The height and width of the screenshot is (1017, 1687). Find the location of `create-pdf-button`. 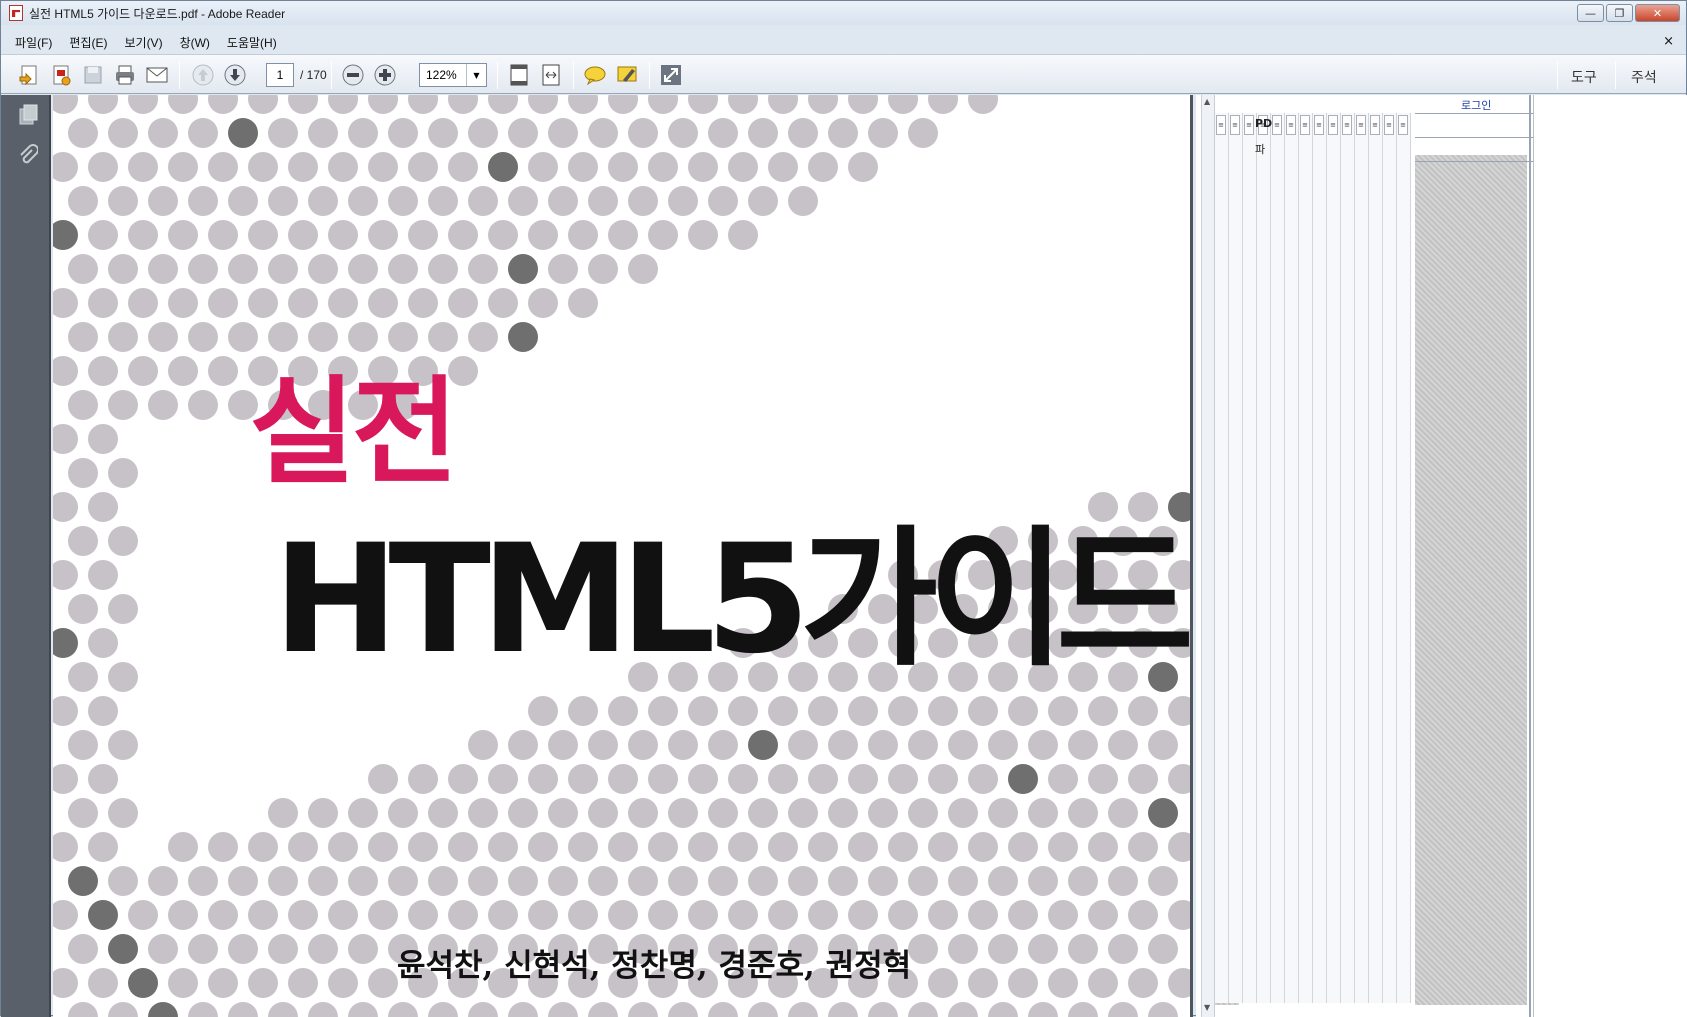

create-pdf-button is located at coordinates (29, 75).